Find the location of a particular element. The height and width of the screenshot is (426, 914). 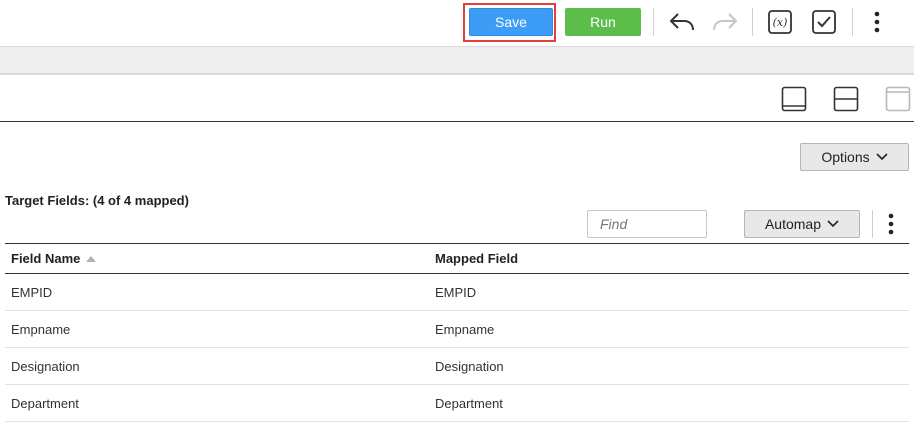

mapped-field-cell: Designation is located at coordinates (469, 366).